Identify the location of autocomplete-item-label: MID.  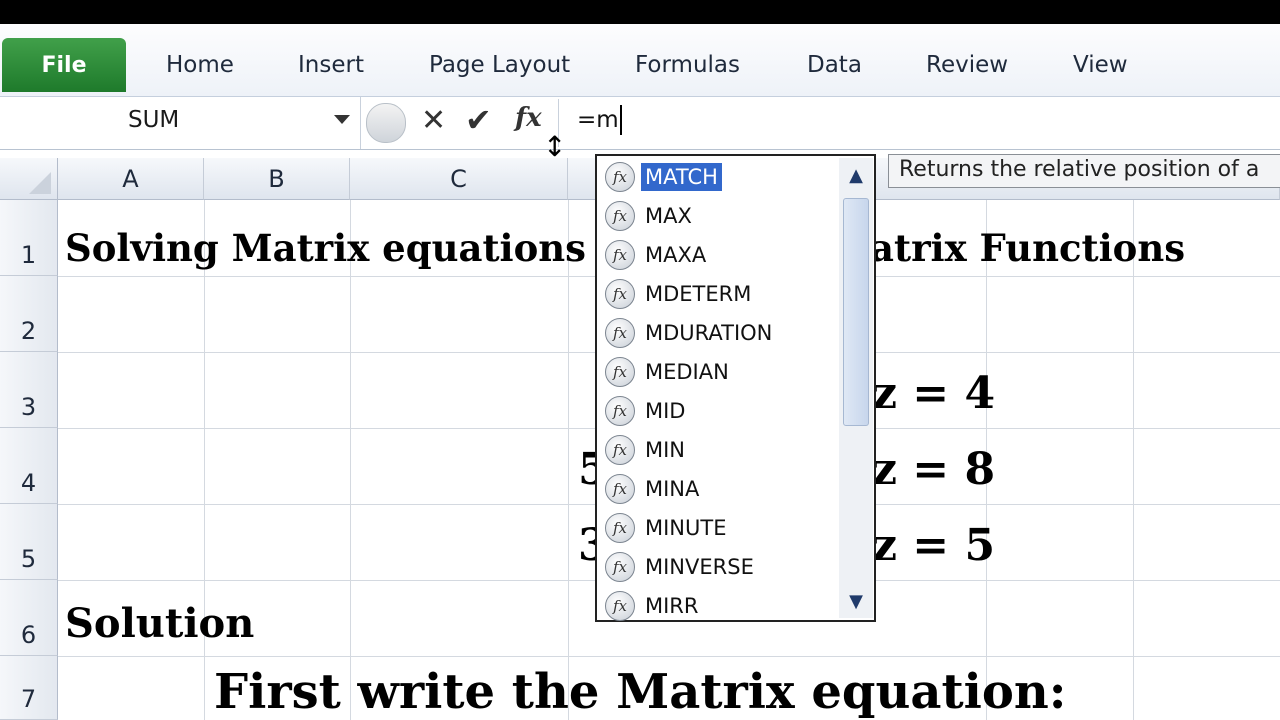
(665, 411).